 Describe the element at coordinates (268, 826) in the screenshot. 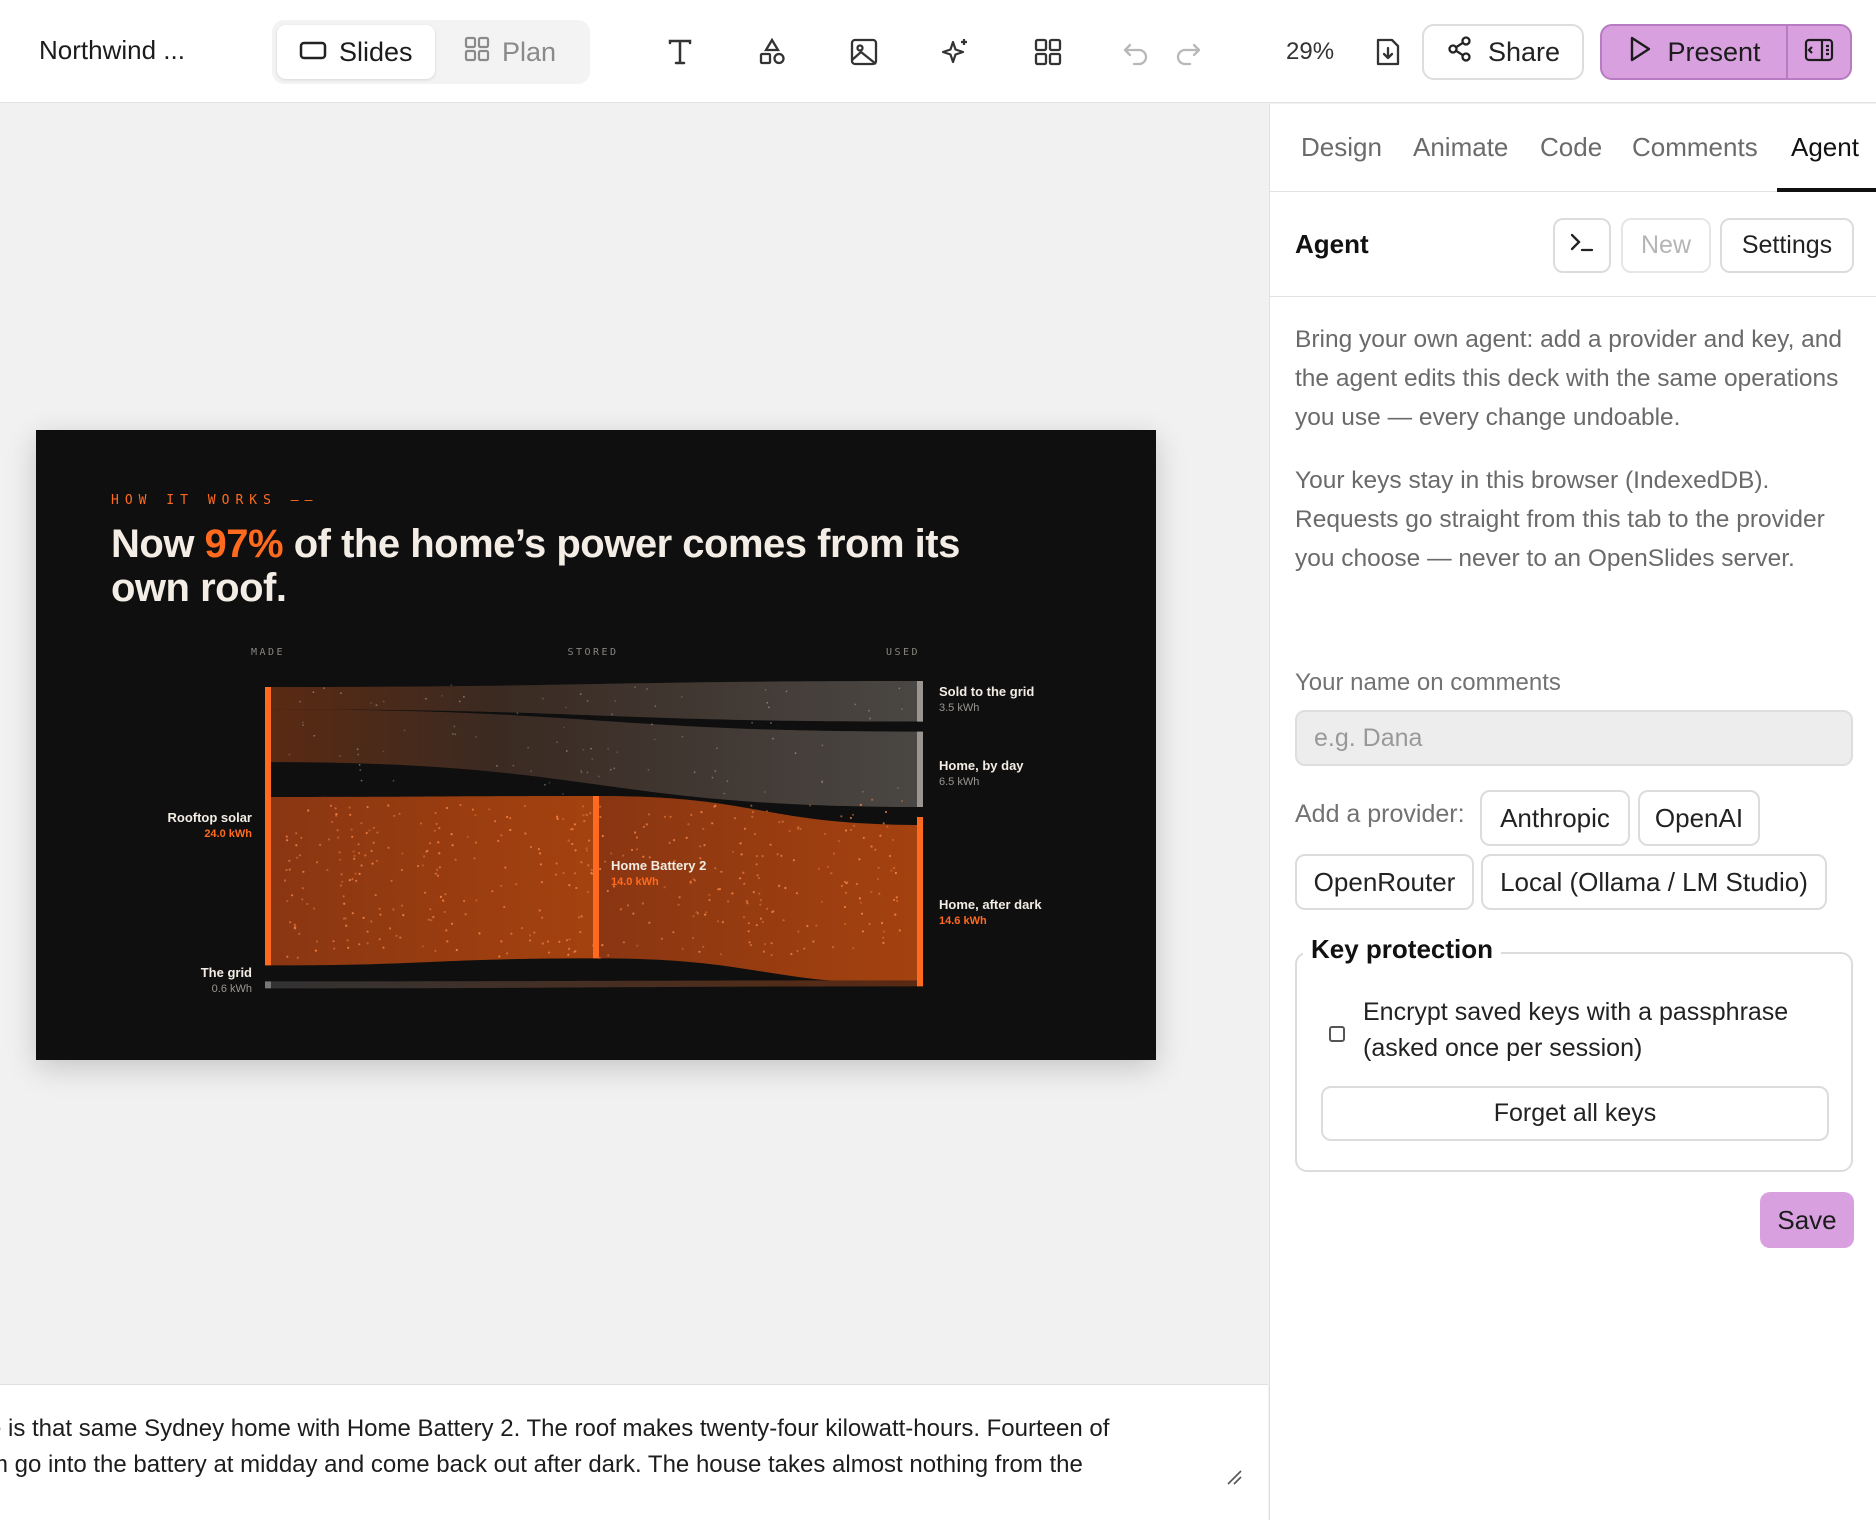

I see `node-rooftop-solar` at that location.